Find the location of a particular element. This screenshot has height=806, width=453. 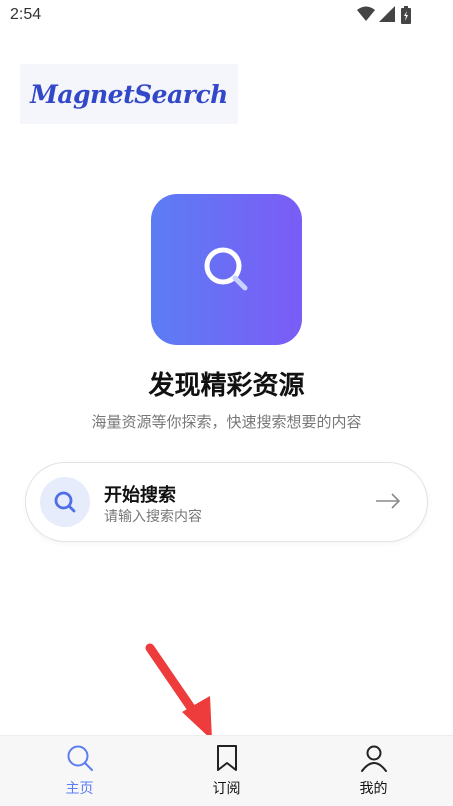

hero-subtitle: 海量资源等你探索，快速搜索想要的内容 is located at coordinates (226, 422).